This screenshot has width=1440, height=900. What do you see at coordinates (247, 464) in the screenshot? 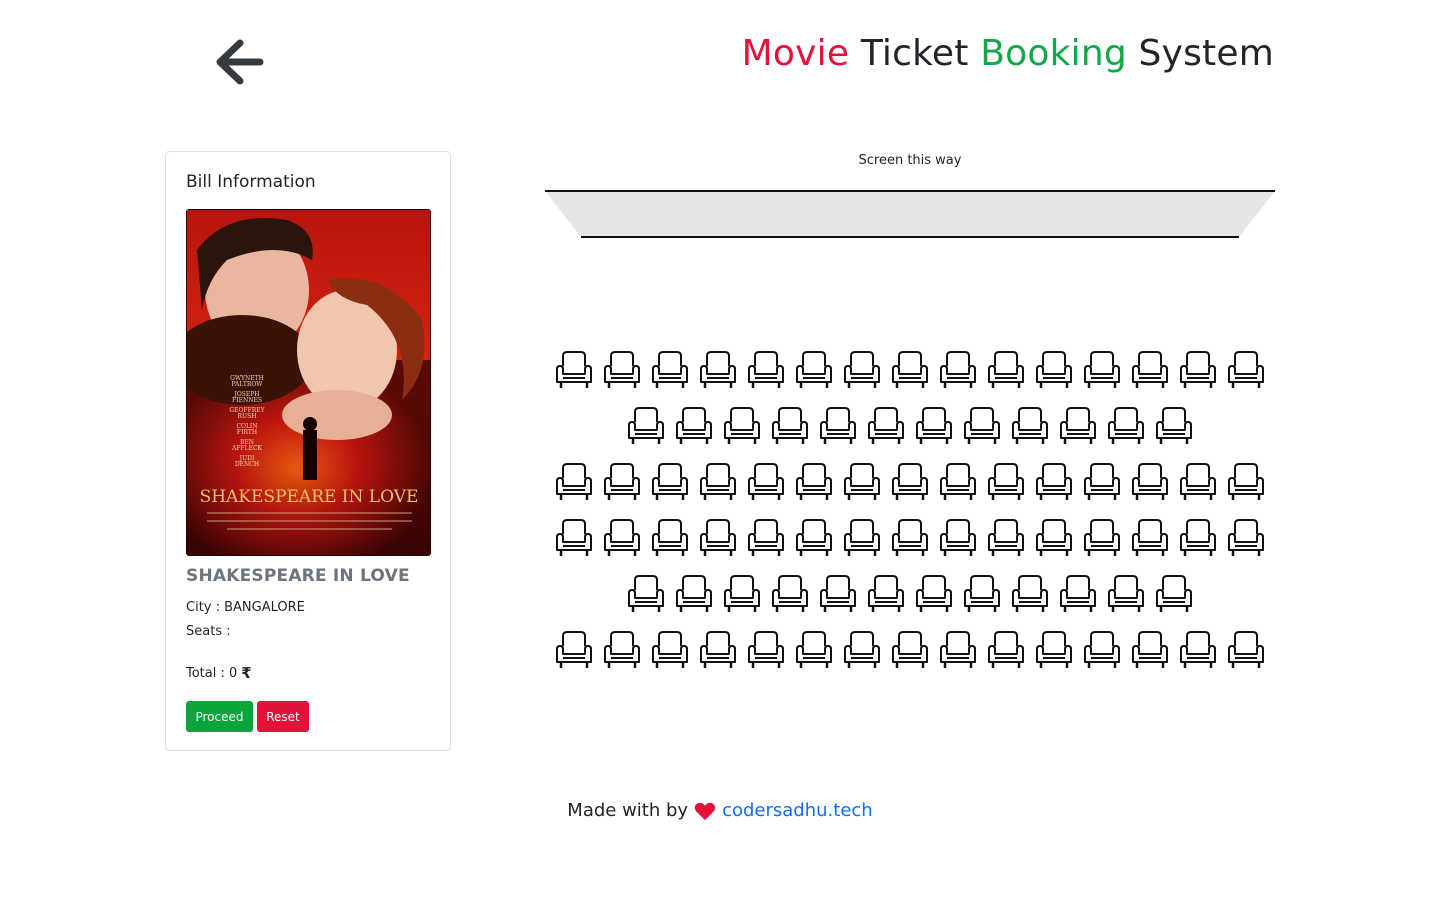
I see `svg-text: DENCH` at bounding box center [247, 464].